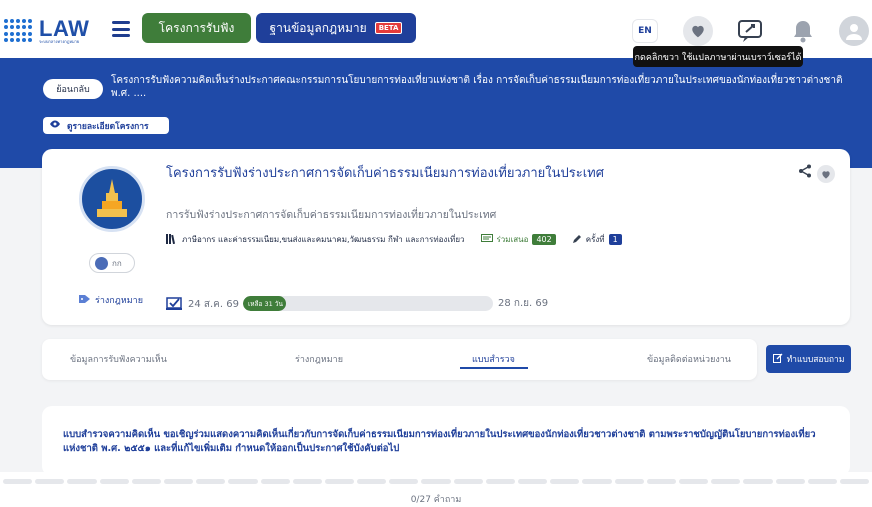  I want to click on start-date: 24 ส.ค. 69, so click(202, 304).